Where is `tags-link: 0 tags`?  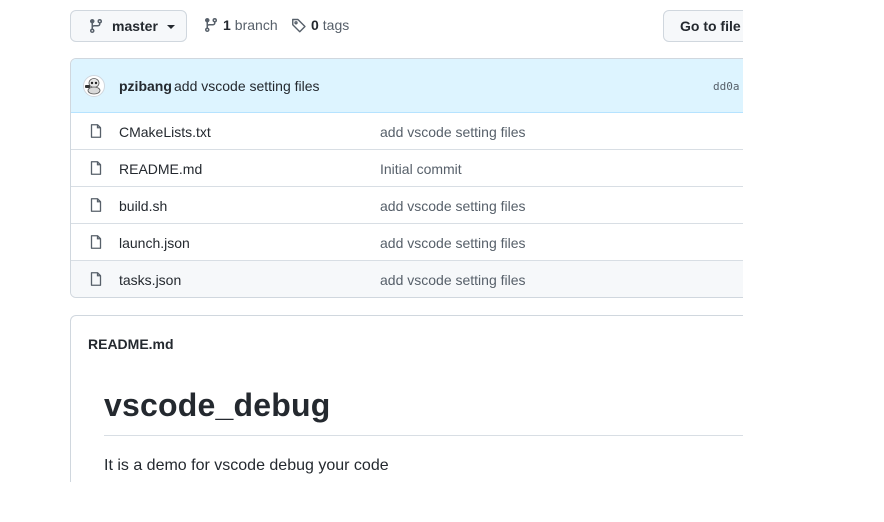 tags-link: 0 tags is located at coordinates (320, 25).